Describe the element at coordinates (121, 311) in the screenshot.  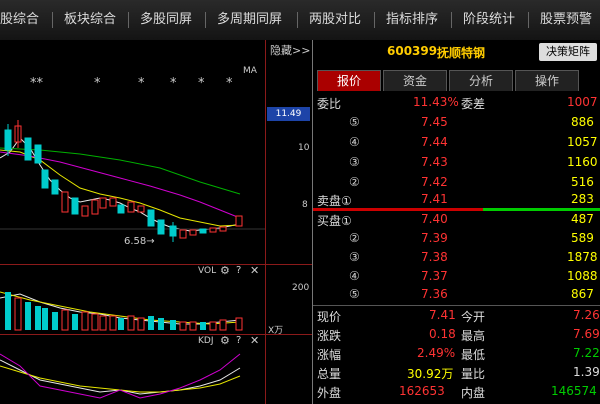
I see `volume-svg` at that location.